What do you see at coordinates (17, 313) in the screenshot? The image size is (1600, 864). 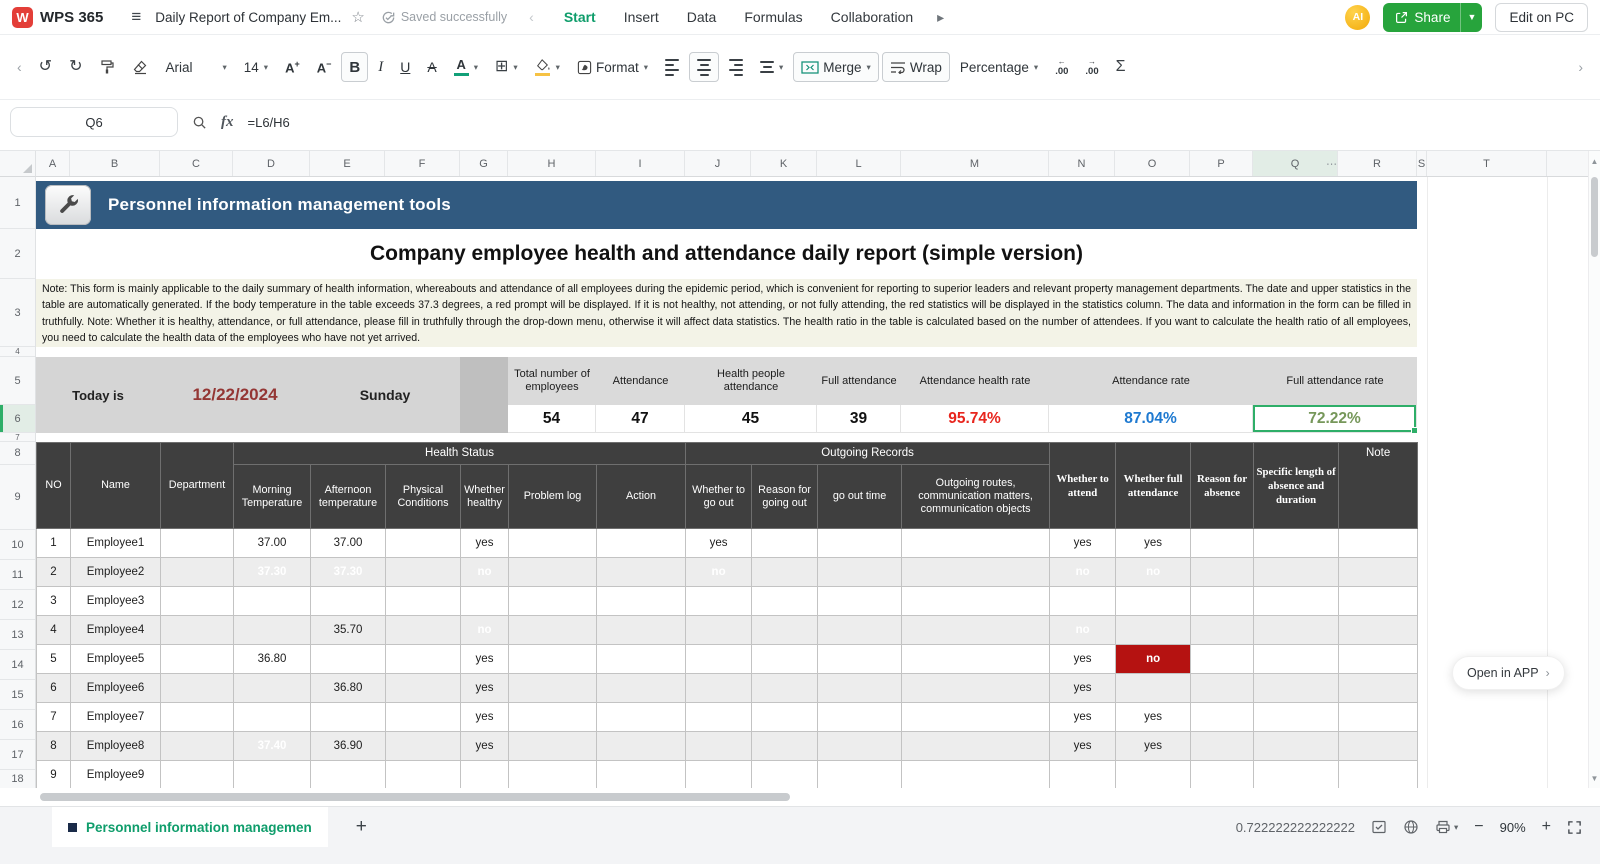 I see `row-header-3: 3` at bounding box center [17, 313].